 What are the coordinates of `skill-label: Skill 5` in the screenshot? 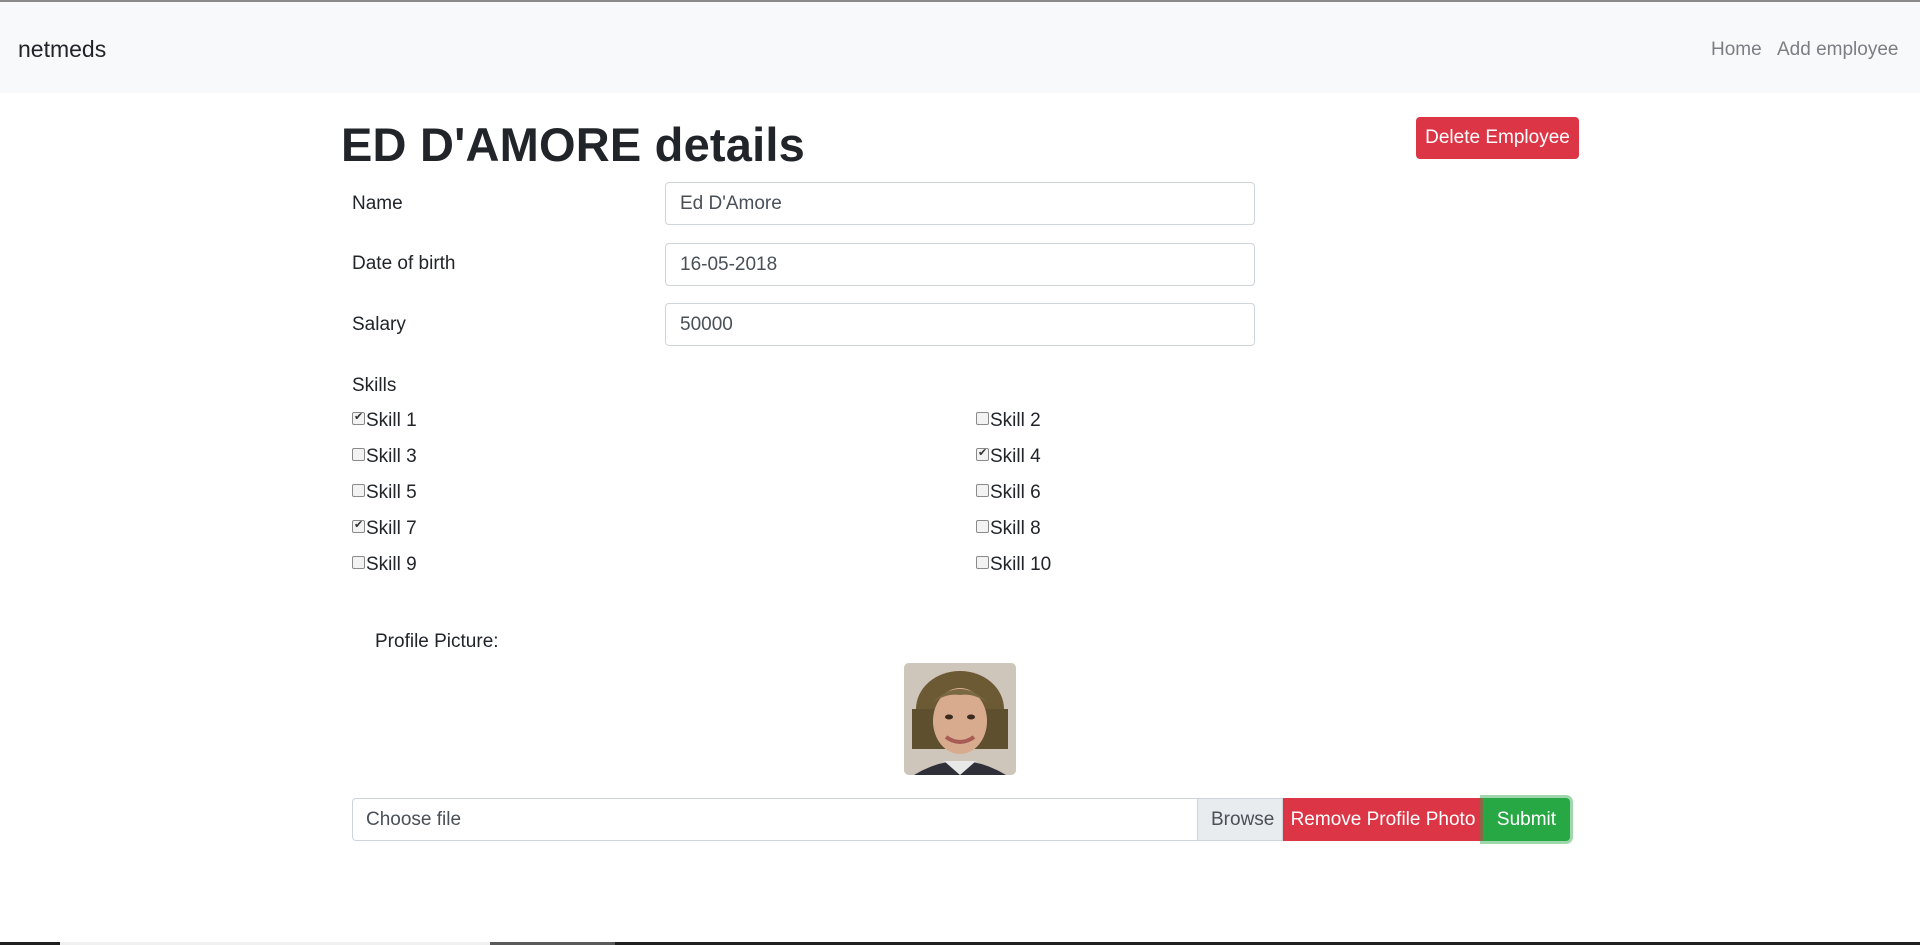 It's located at (391, 492).